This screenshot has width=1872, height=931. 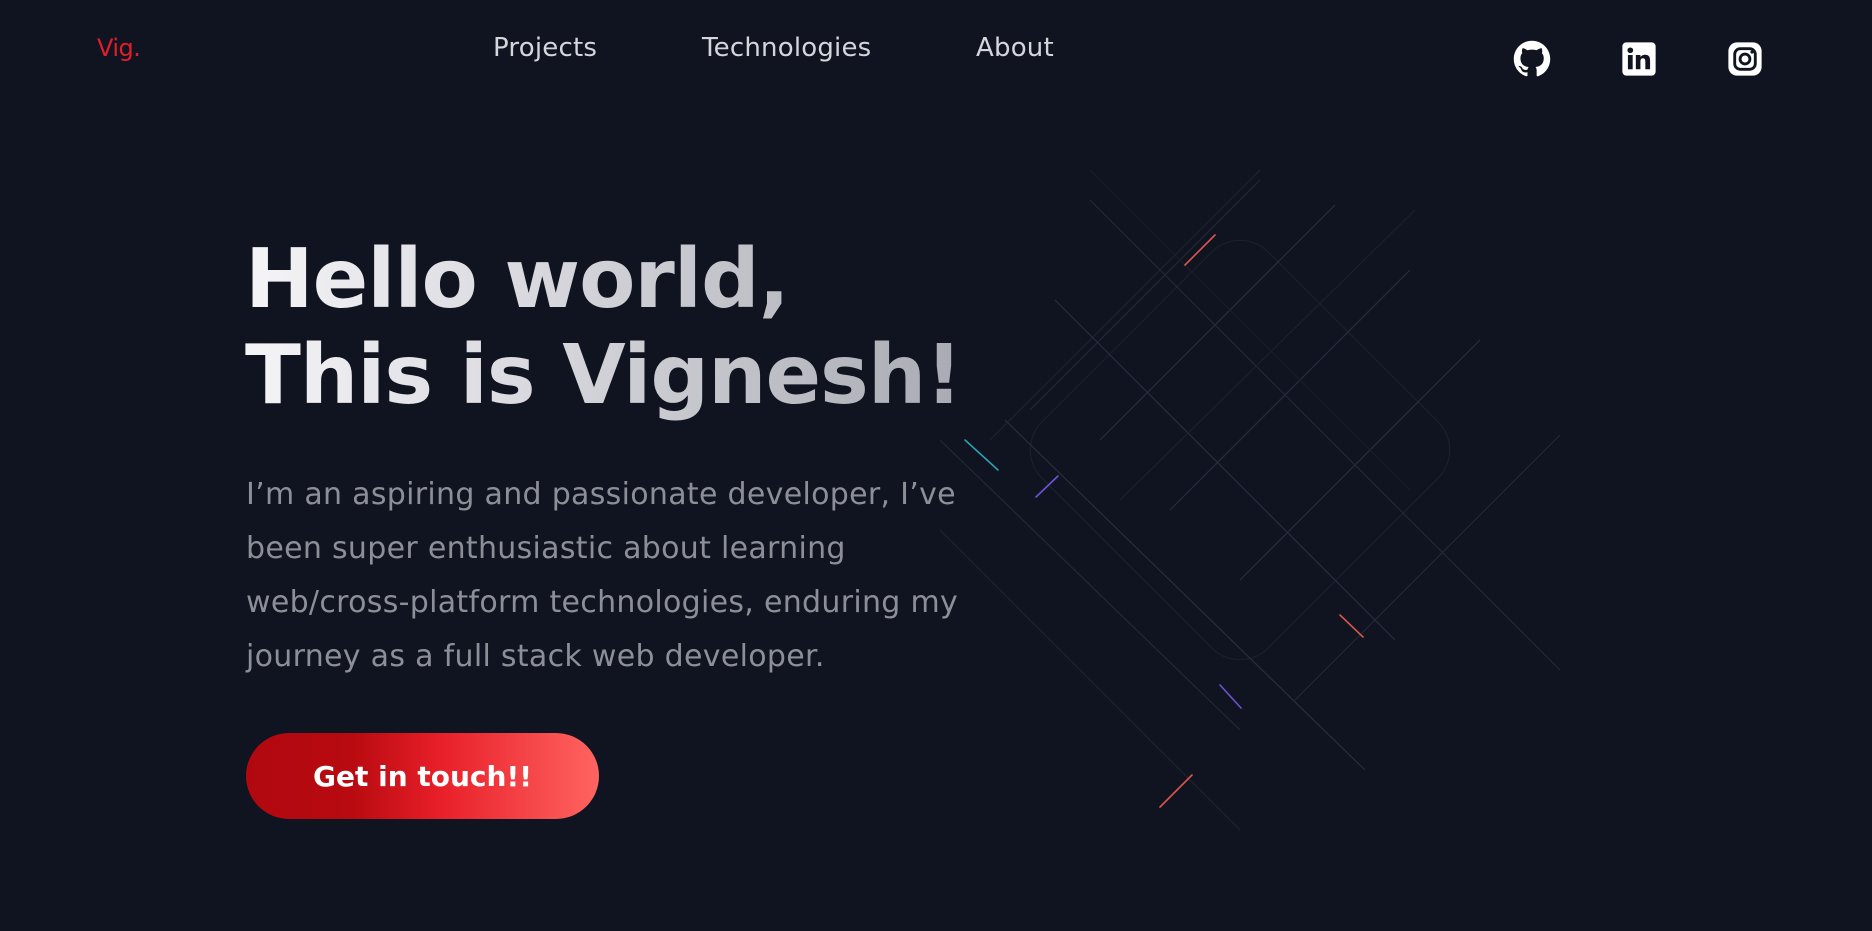 I want to click on github-icon, so click(x=1532, y=59).